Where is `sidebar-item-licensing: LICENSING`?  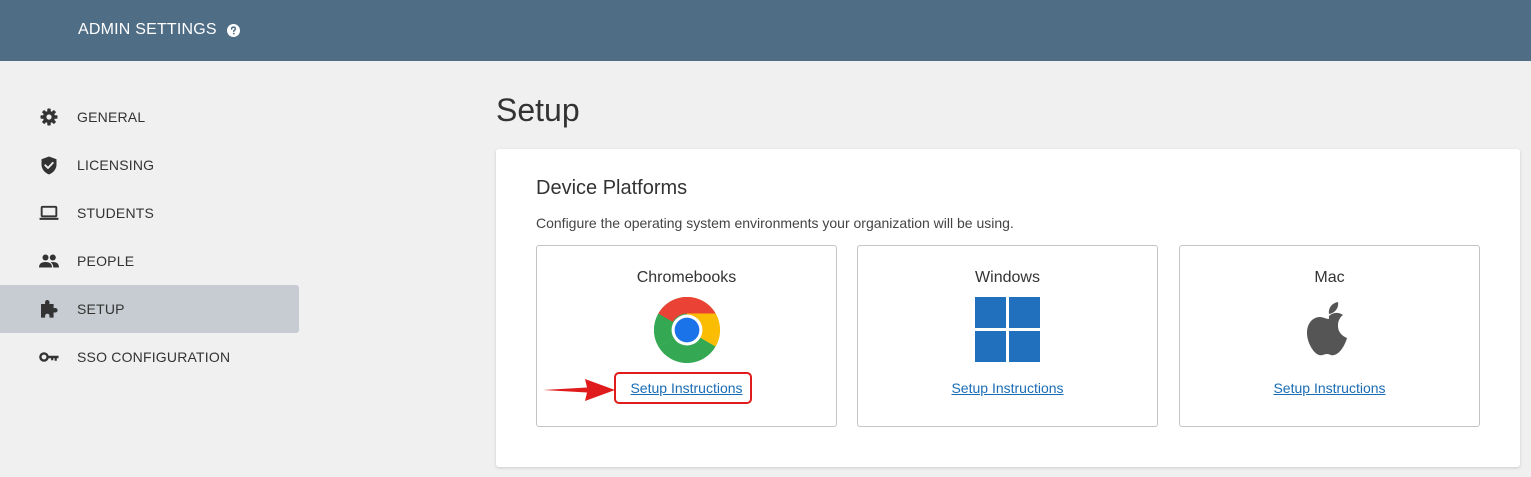 sidebar-item-licensing: LICENSING is located at coordinates (149, 165).